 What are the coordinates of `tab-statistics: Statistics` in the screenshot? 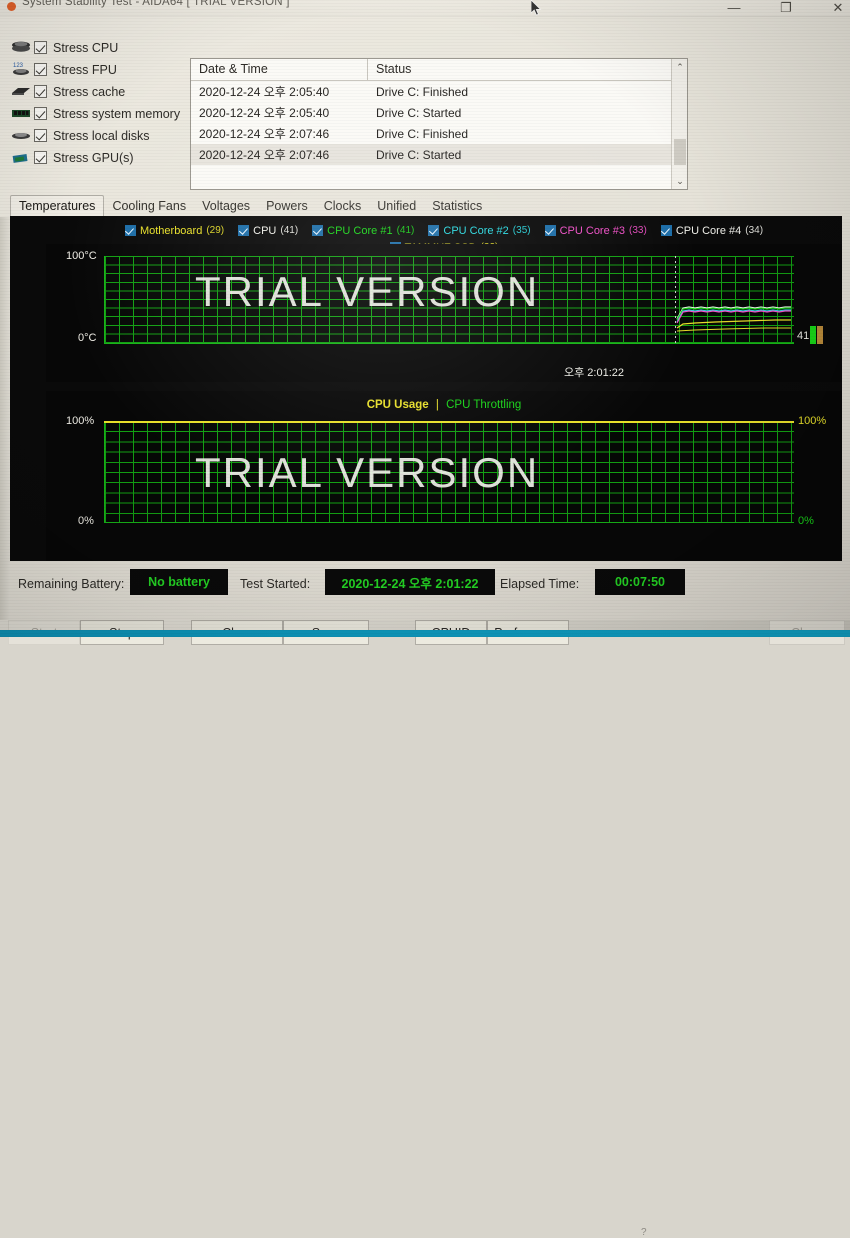 It's located at (457, 206).